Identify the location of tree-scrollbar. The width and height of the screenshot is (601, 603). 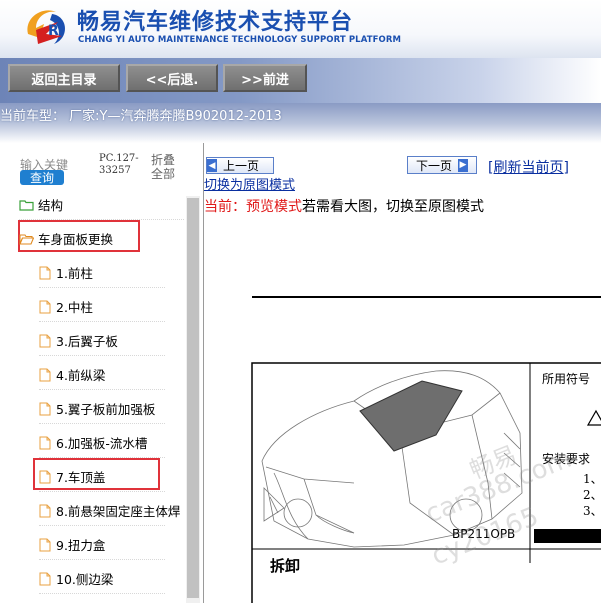
(193, 399).